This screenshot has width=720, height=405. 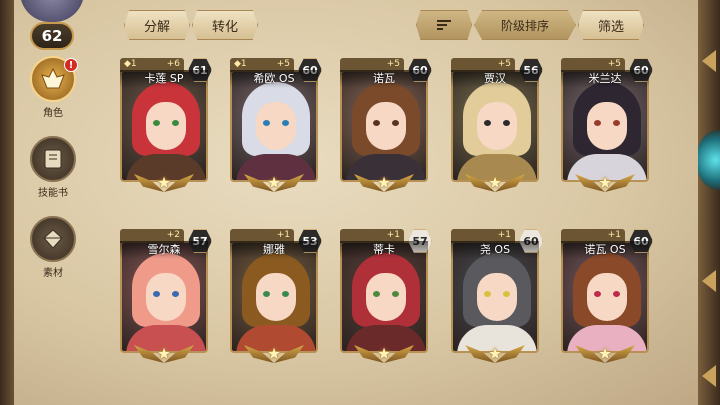 What do you see at coordinates (274, 126) in the screenshot?
I see `hero-card: ◆1 +5 60 希欧 OS ★` at bounding box center [274, 126].